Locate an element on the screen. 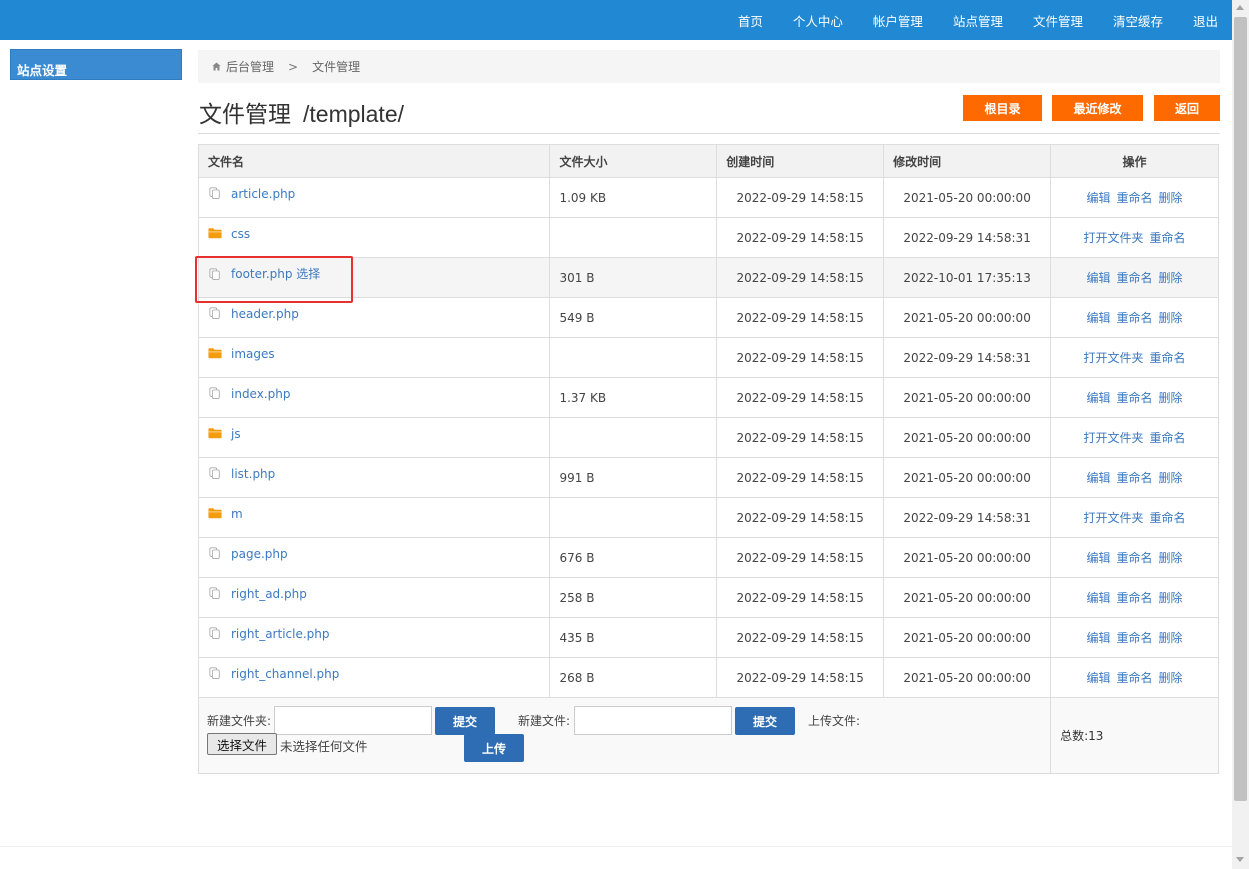 The height and width of the screenshot is (869, 1249). file-name-cell: index.php is located at coordinates (374, 397).